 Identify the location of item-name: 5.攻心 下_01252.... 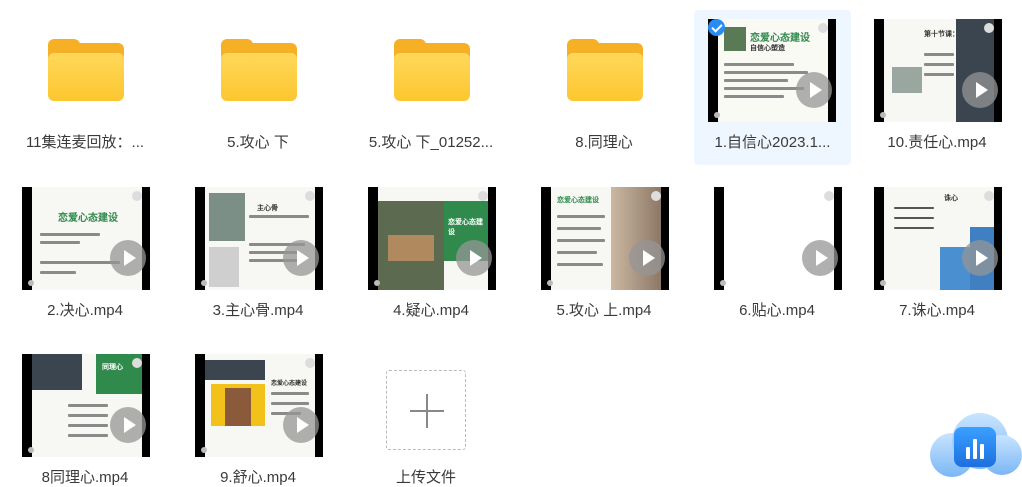
(431, 142).